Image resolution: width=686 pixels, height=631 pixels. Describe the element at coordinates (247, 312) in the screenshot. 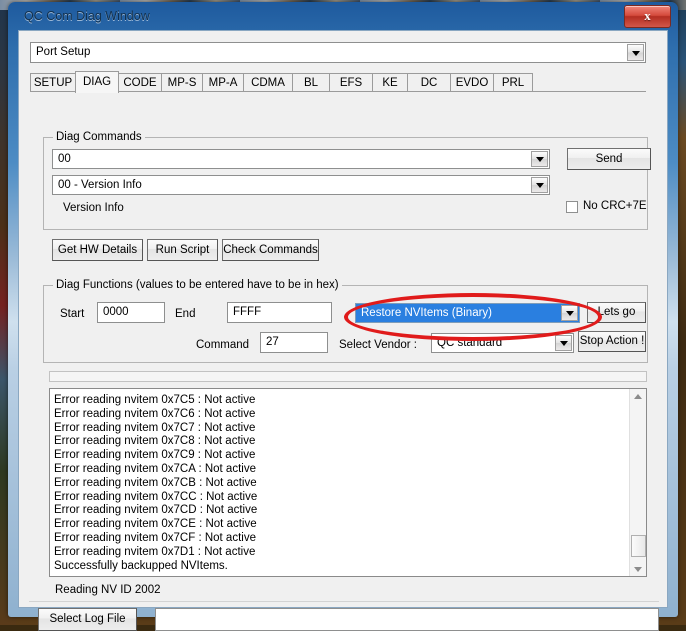

I see `end-value: FFFF` at that location.